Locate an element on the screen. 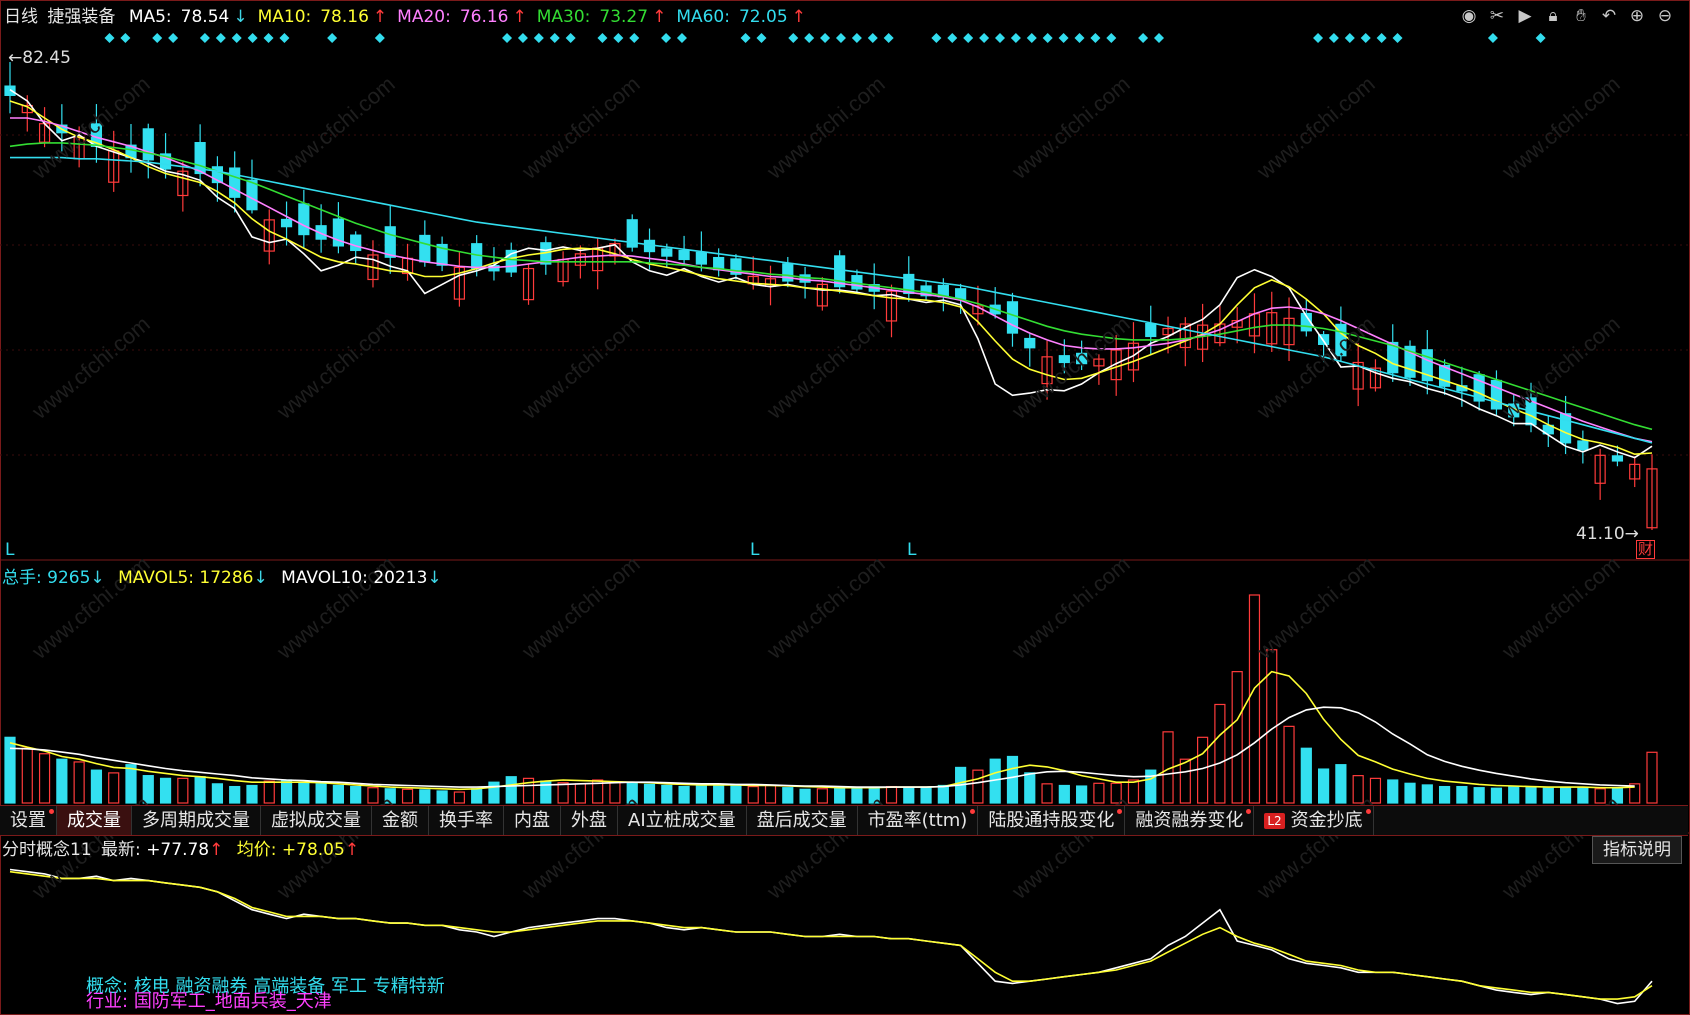 Image resolution: width=1690 pixels, height=1015 pixels. mavol5-label: MAVOL5: is located at coordinates (156, 578).